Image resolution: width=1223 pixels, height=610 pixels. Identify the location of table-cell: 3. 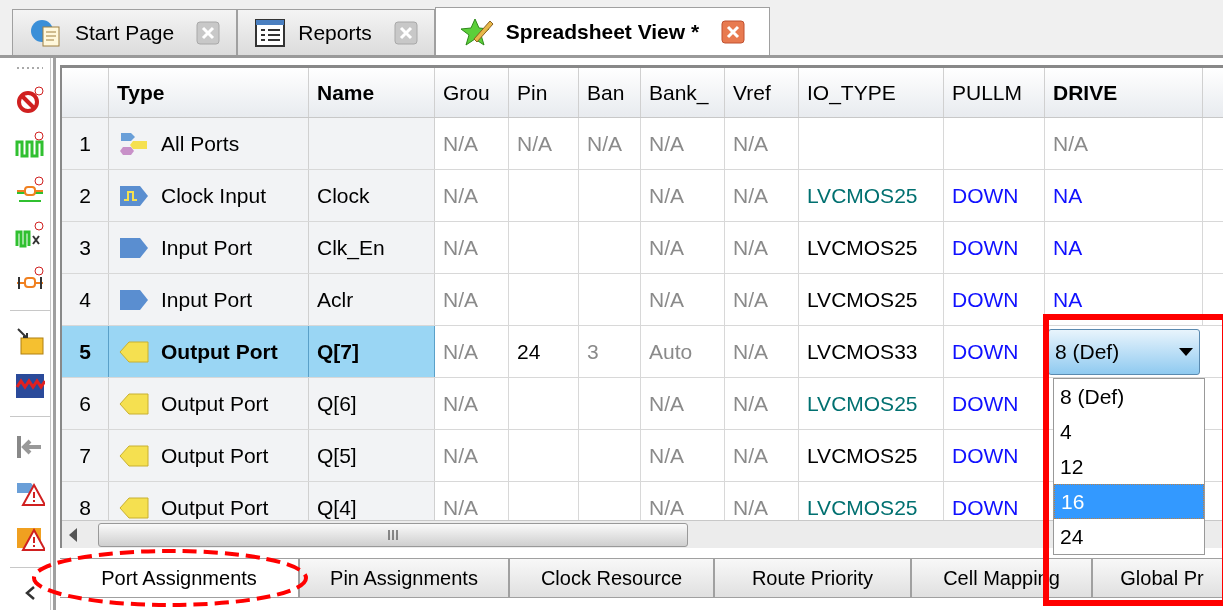
(610, 351).